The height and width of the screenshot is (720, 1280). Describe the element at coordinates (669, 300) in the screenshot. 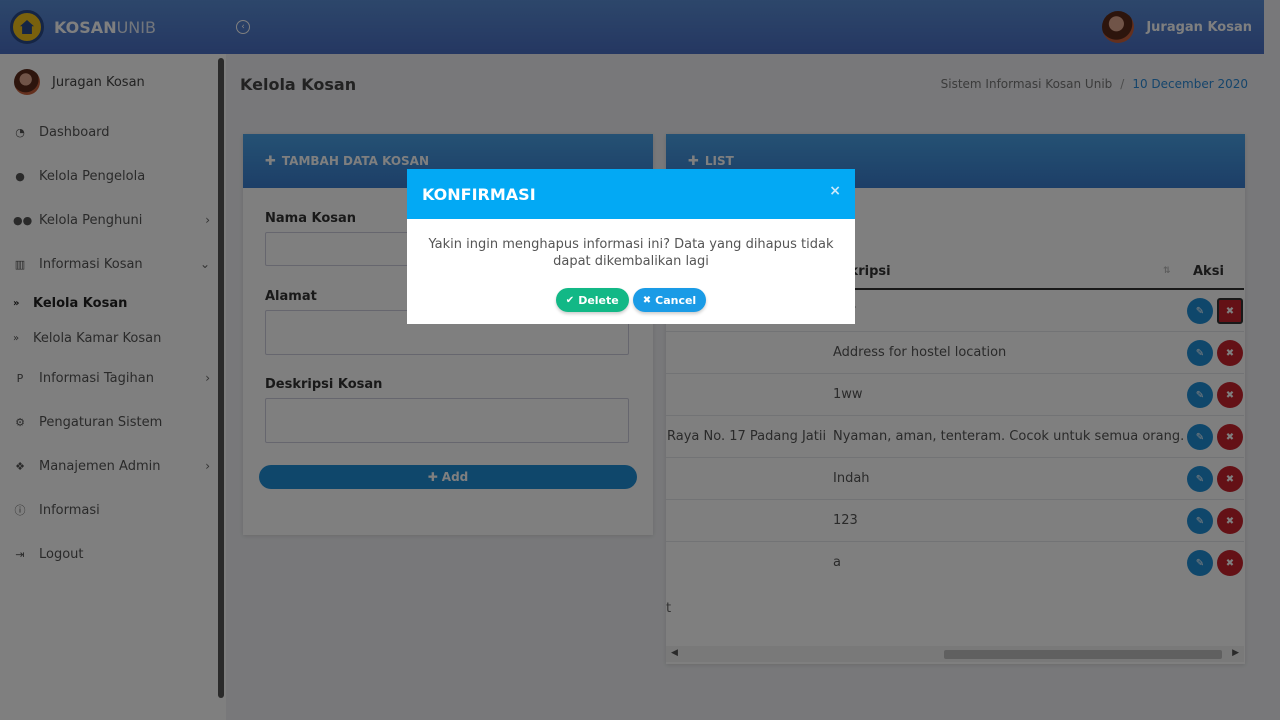

I see `cancel-button: ✖ Cancel` at that location.